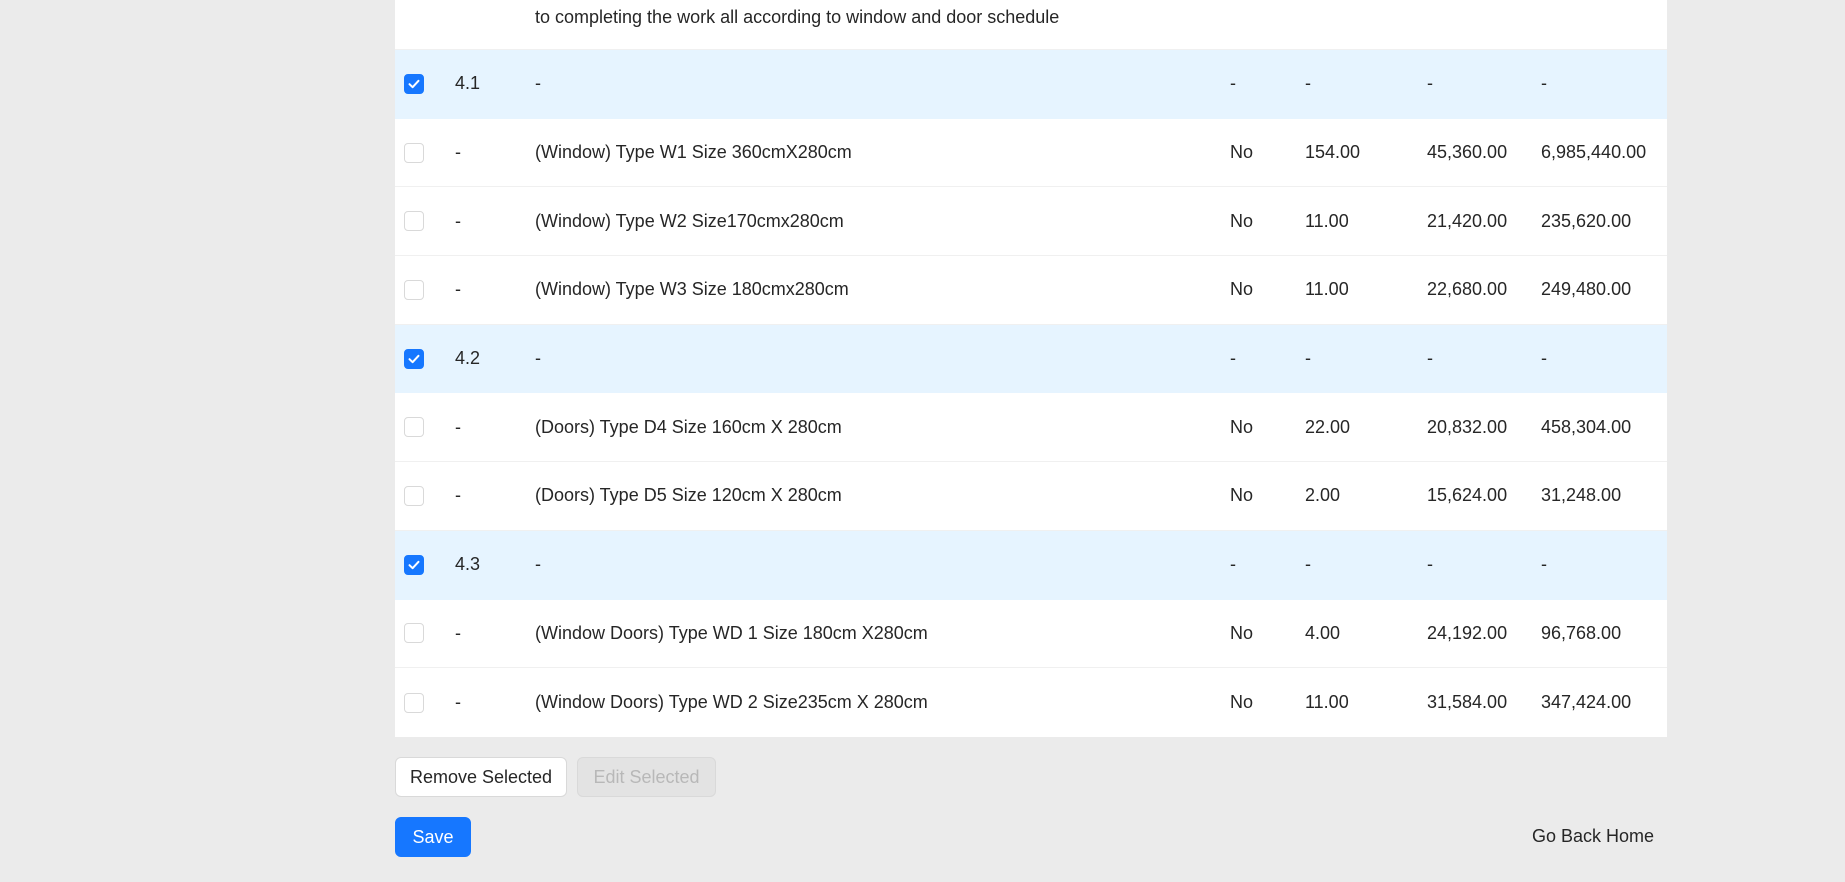  I want to click on item-description: (Window) Type W2 Size170cmx280cm, so click(689, 220).